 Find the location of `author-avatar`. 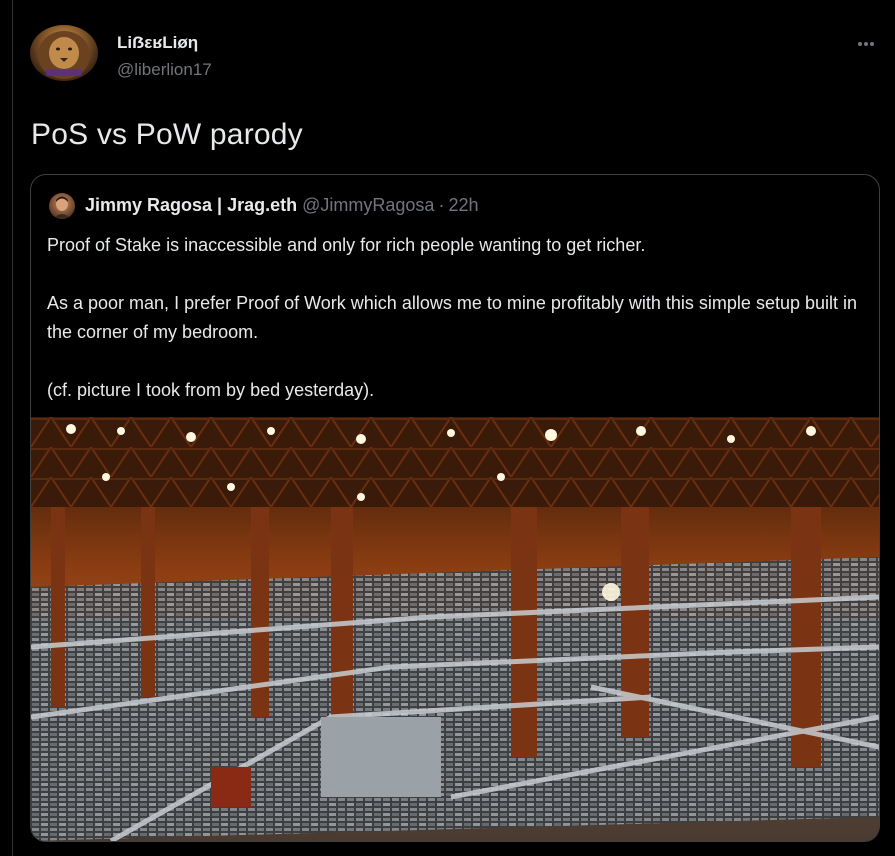

author-avatar is located at coordinates (64, 53).